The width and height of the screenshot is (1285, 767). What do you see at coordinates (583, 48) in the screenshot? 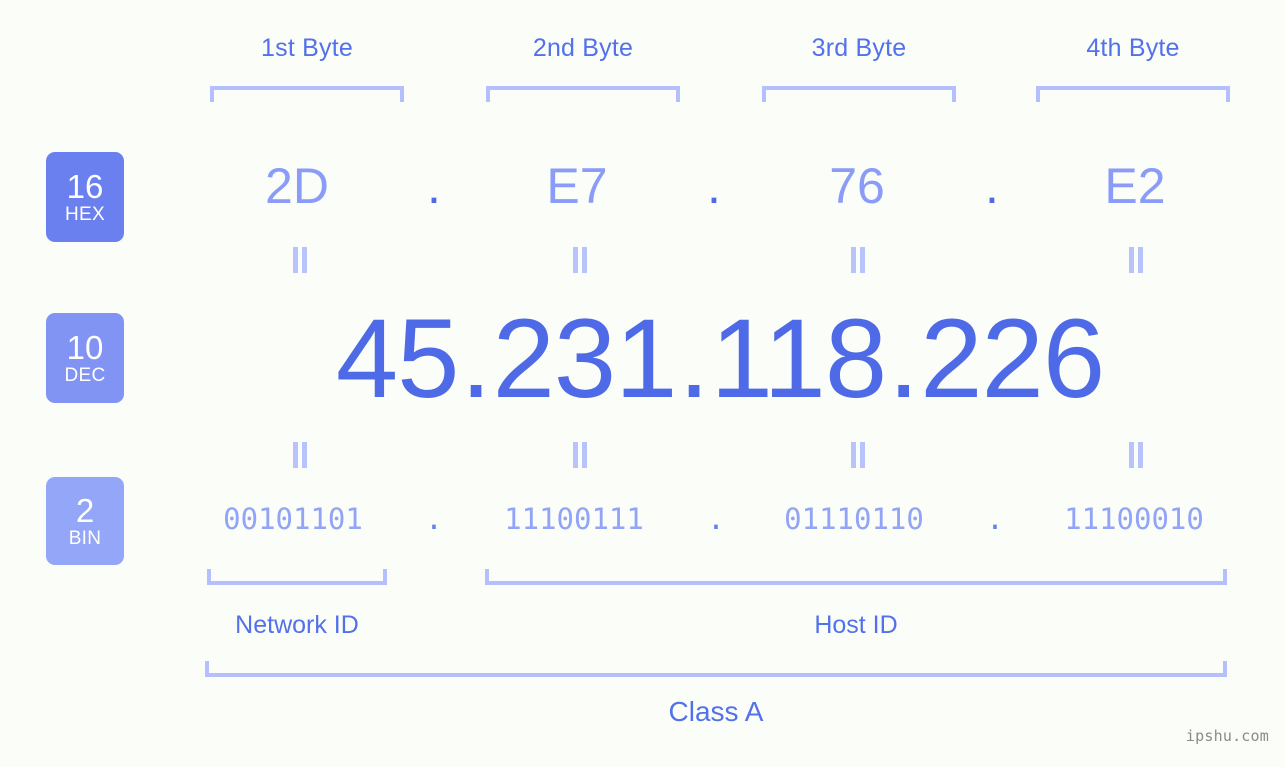
I see `byte-header-2: 2nd Byte` at bounding box center [583, 48].